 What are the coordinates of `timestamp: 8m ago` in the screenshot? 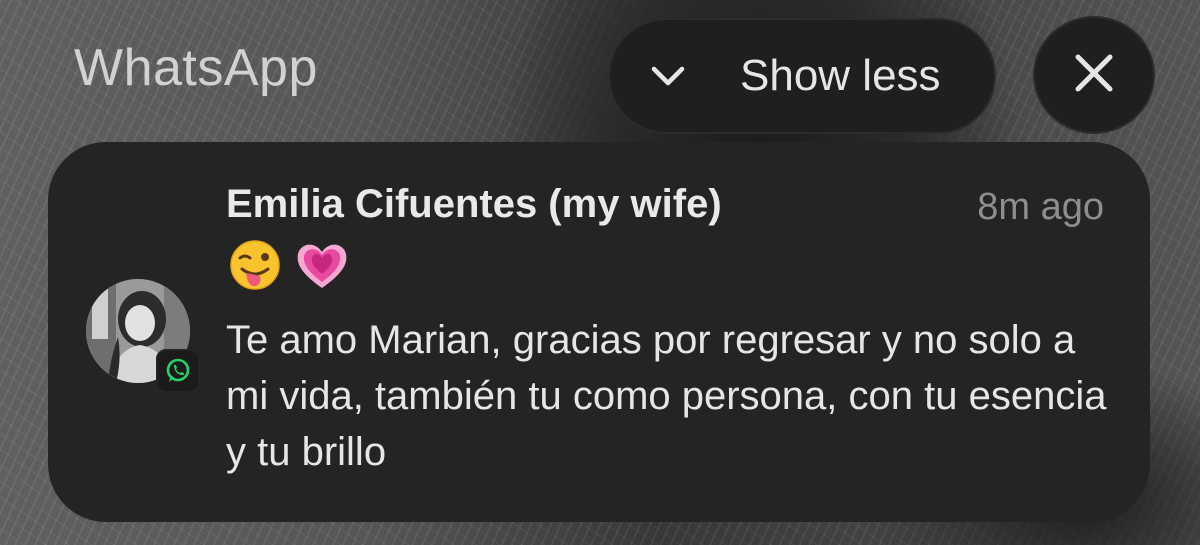 It's located at (1040, 207).